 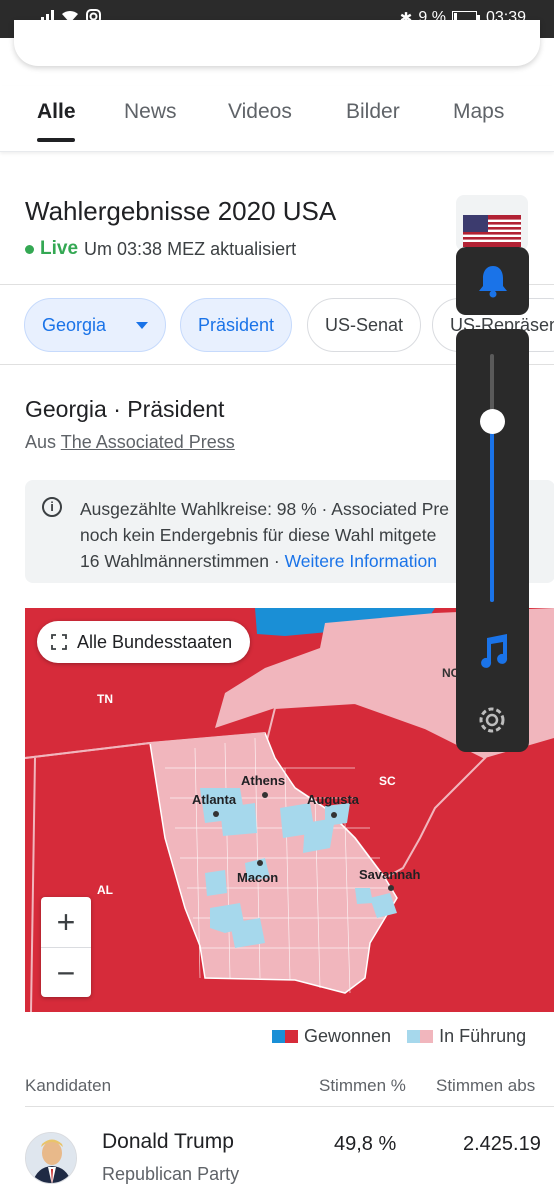 I want to click on chip-us-senate: US-Senat, so click(x=364, y=325).